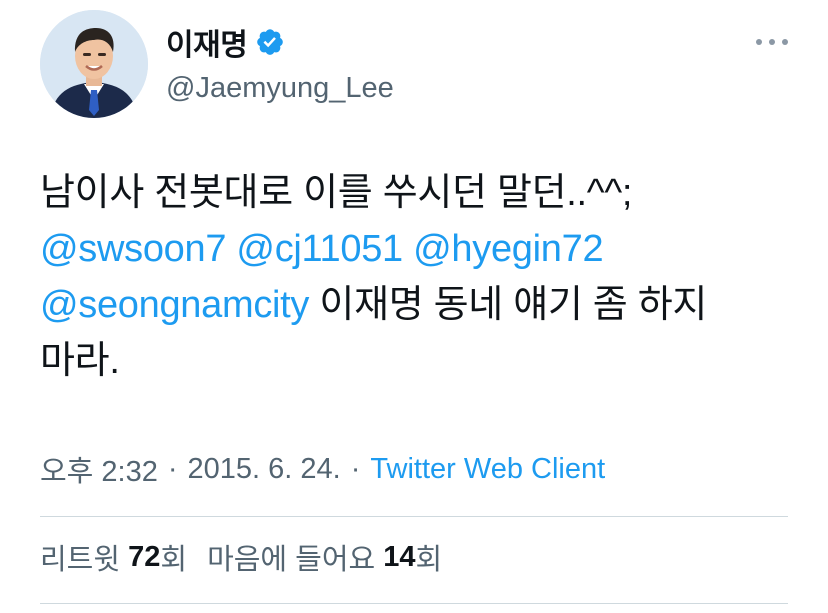  What do you see at coordinates (80, 361) in the screenshot?
I see `tweet-line: 마라.` at bounding box center [80, 361].